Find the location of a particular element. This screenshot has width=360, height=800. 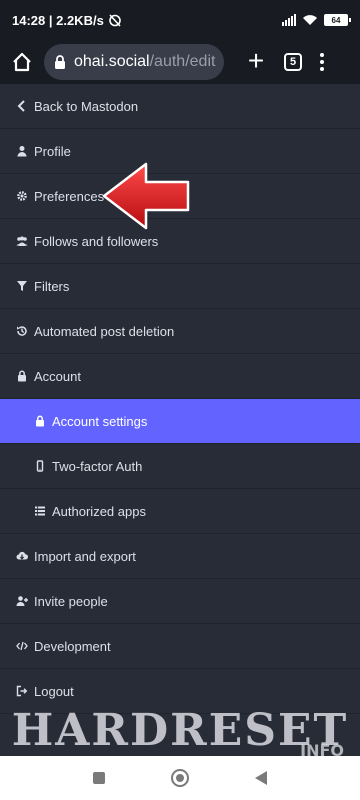

recent-apps-button is located at coordinates (99, 778).